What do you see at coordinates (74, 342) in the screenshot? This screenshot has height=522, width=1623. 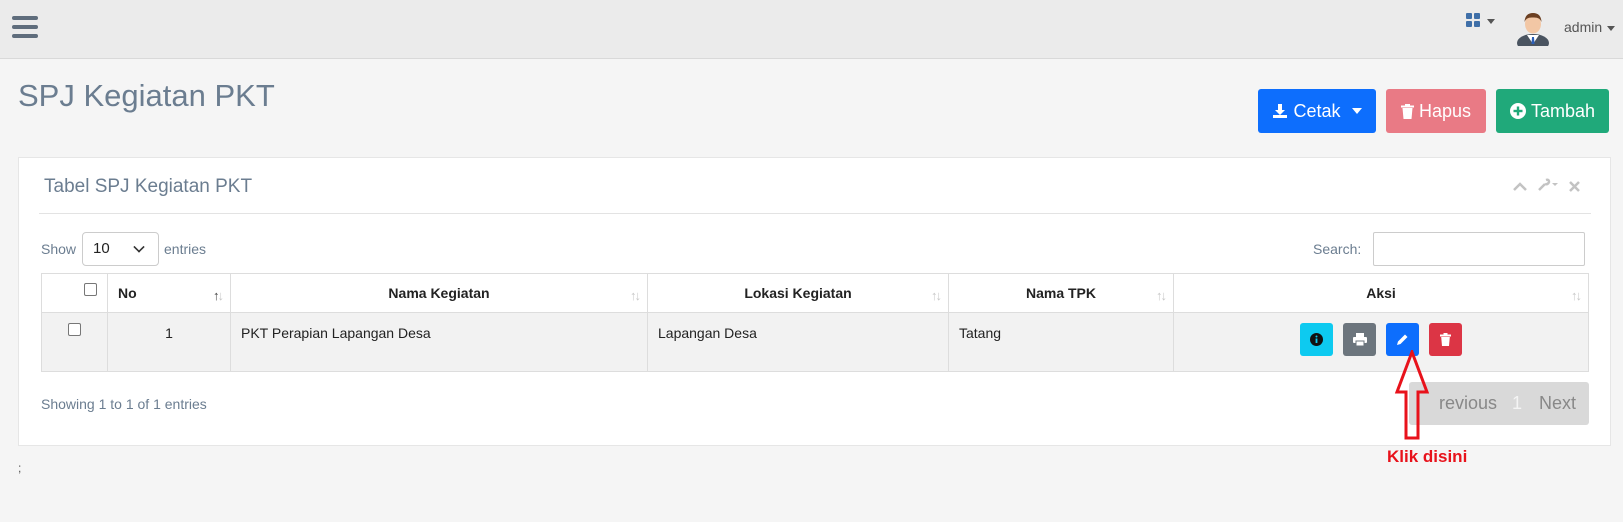 I see `row-select-cell` at bounding box center [74, 342].